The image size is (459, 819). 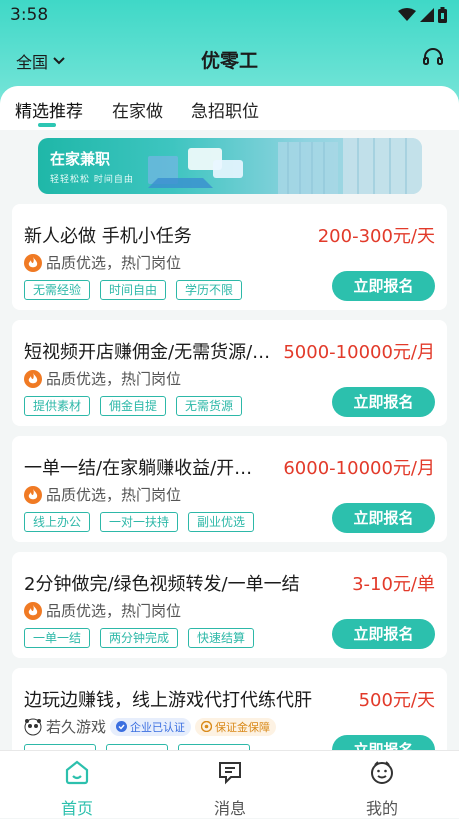 I want to click on job-tag: 一对一扶持, so click(x=139, y=522).